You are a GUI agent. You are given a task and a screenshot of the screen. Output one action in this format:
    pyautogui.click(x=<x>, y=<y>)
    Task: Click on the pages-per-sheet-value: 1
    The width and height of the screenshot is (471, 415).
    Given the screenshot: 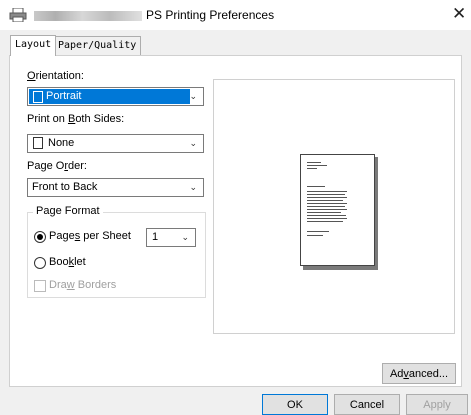 What is the action you would take?
    pyautogui.click(x=155, y=237)
    